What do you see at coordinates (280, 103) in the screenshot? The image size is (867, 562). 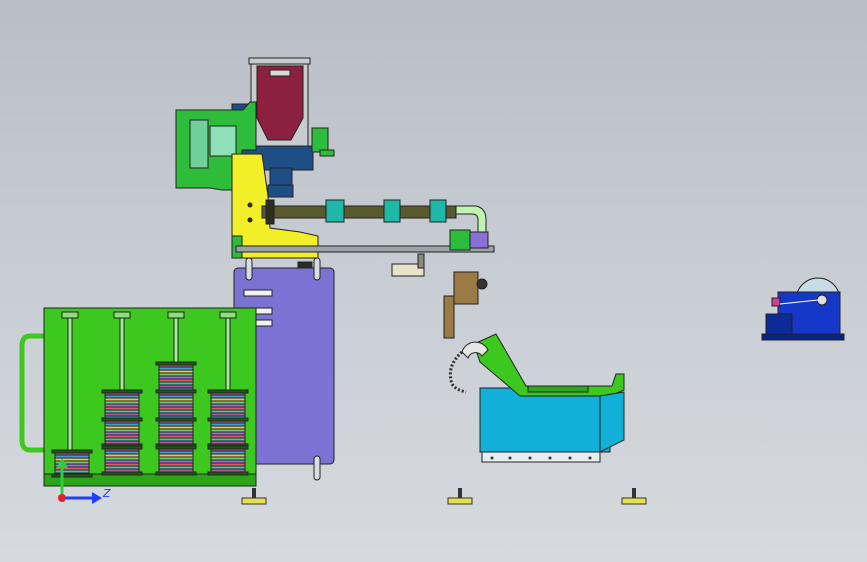 I see `hopper-bin` at bounding box center [280, 103].